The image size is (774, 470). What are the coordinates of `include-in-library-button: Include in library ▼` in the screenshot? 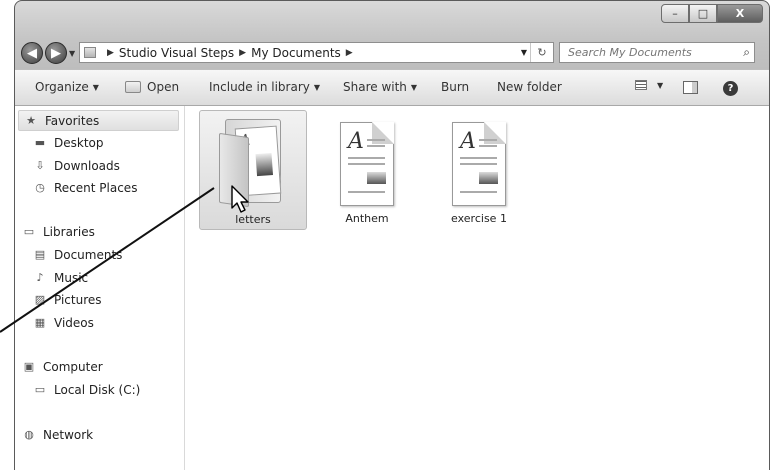 It's located at (264, 87).